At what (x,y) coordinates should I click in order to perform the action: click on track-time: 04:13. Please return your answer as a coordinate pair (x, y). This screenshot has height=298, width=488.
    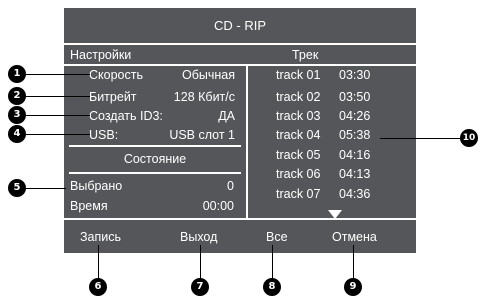
    Looking at the image, I should click on (355, 174).